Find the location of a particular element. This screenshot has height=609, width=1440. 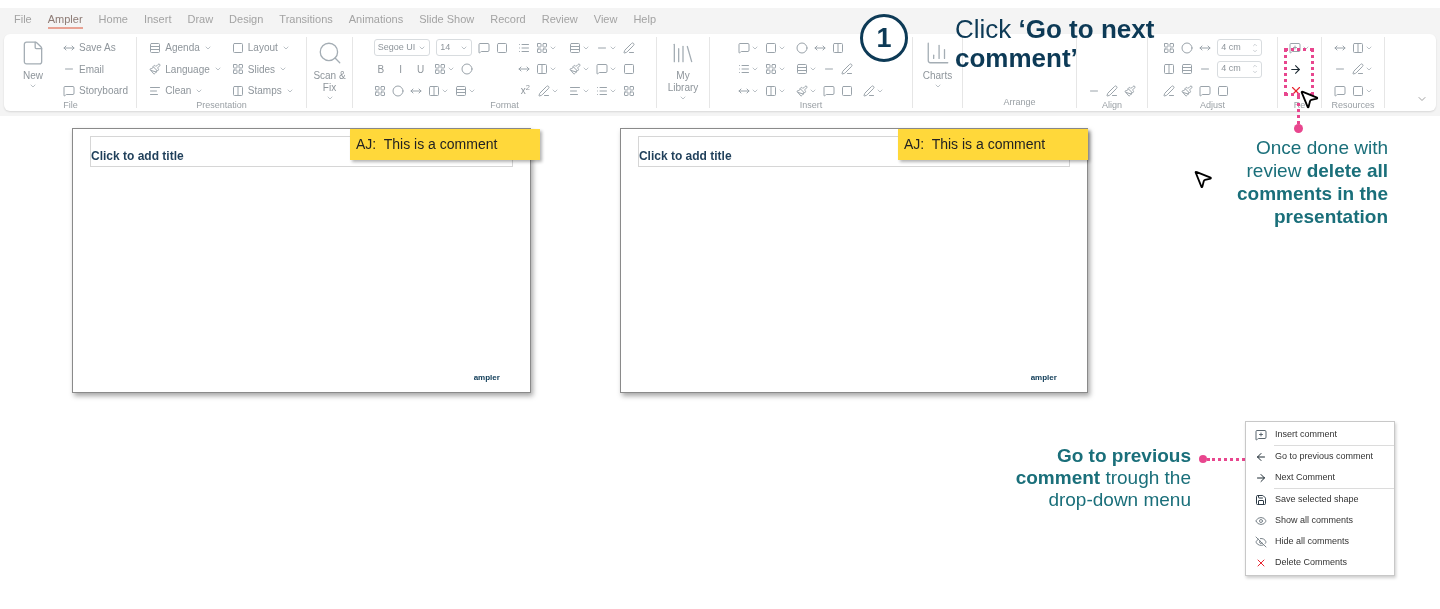

ribbon-button: Email is located at coordinates (84, 69).